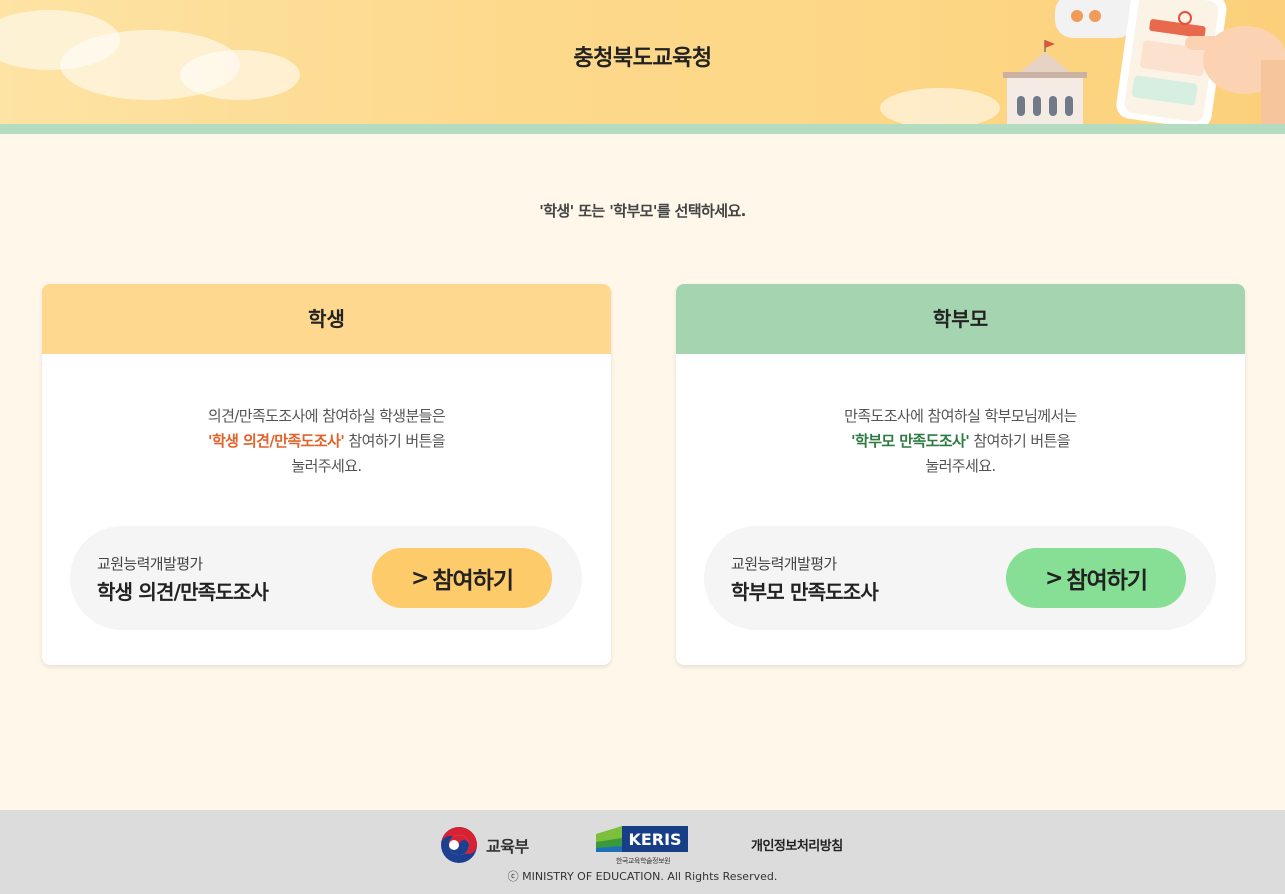 This screenshot has width=1285, height=894. I want to click on site-title: 충청북도교육청, so click(642, 58).